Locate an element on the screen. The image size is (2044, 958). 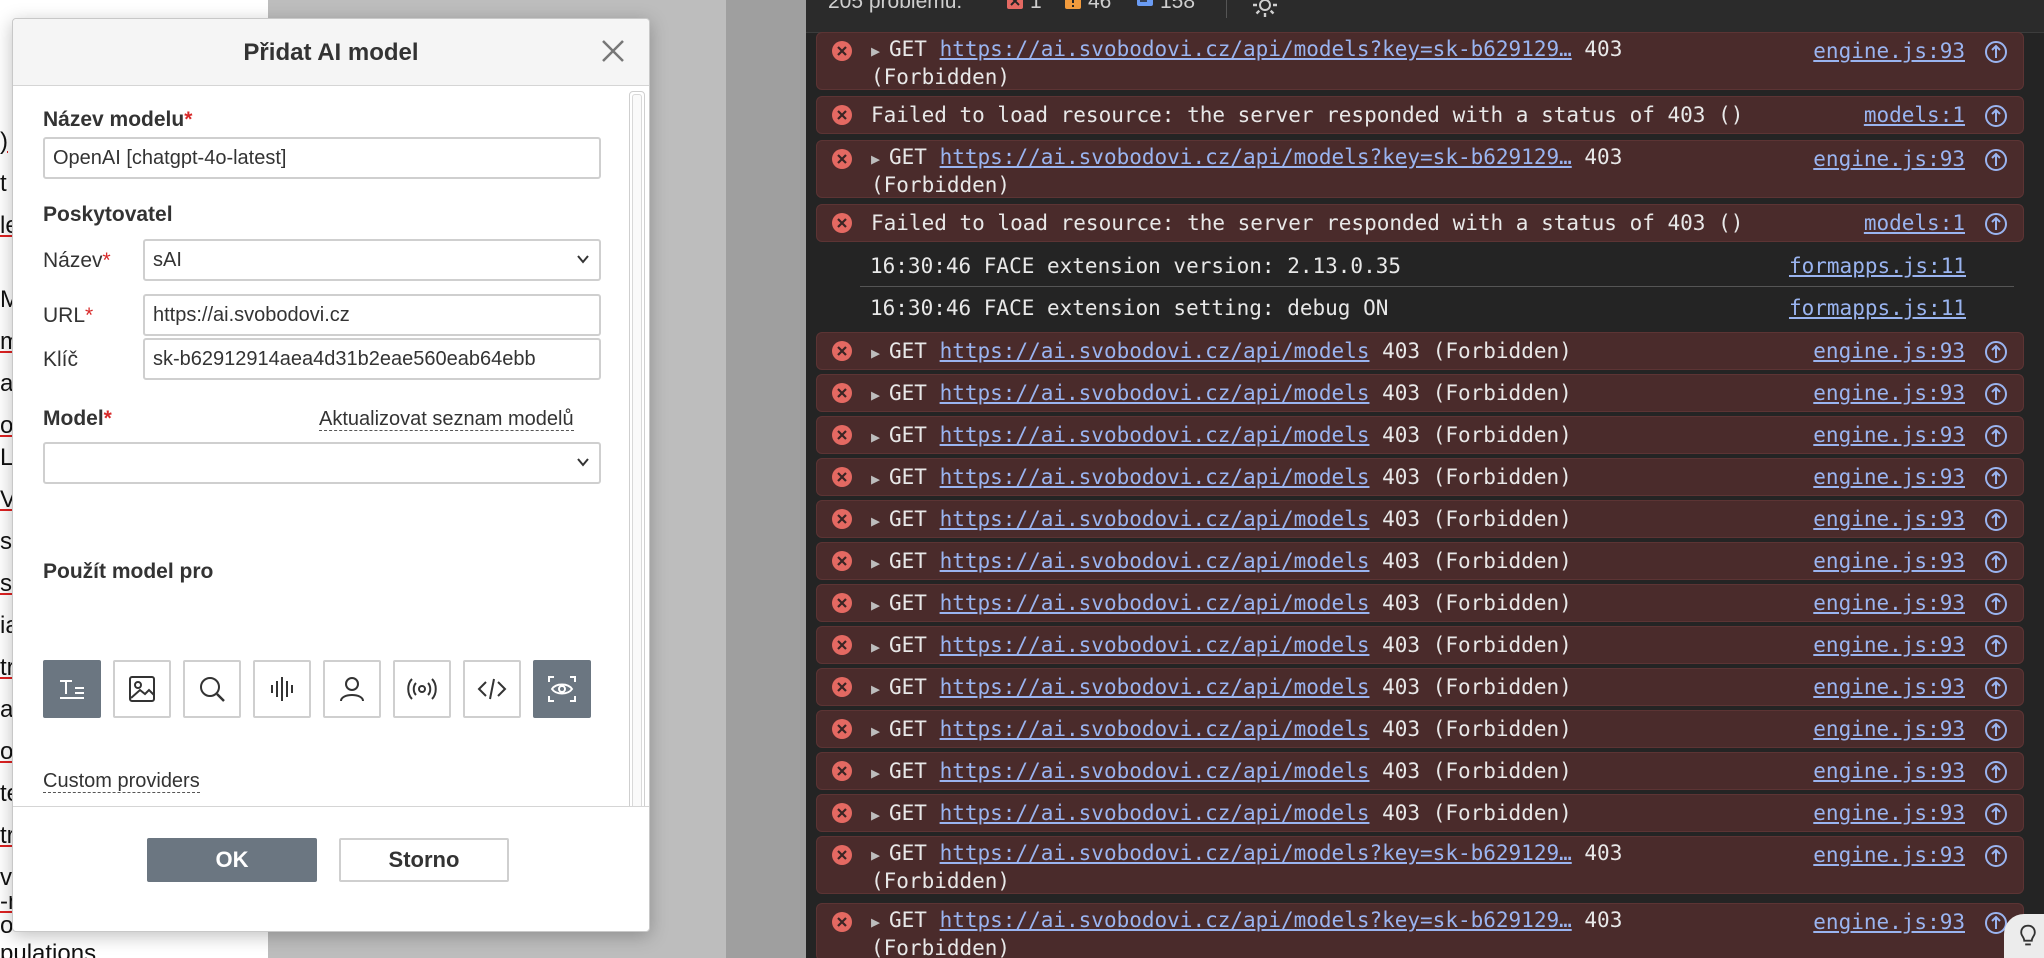
use-for-search-button is located at coordinates (212, 689).